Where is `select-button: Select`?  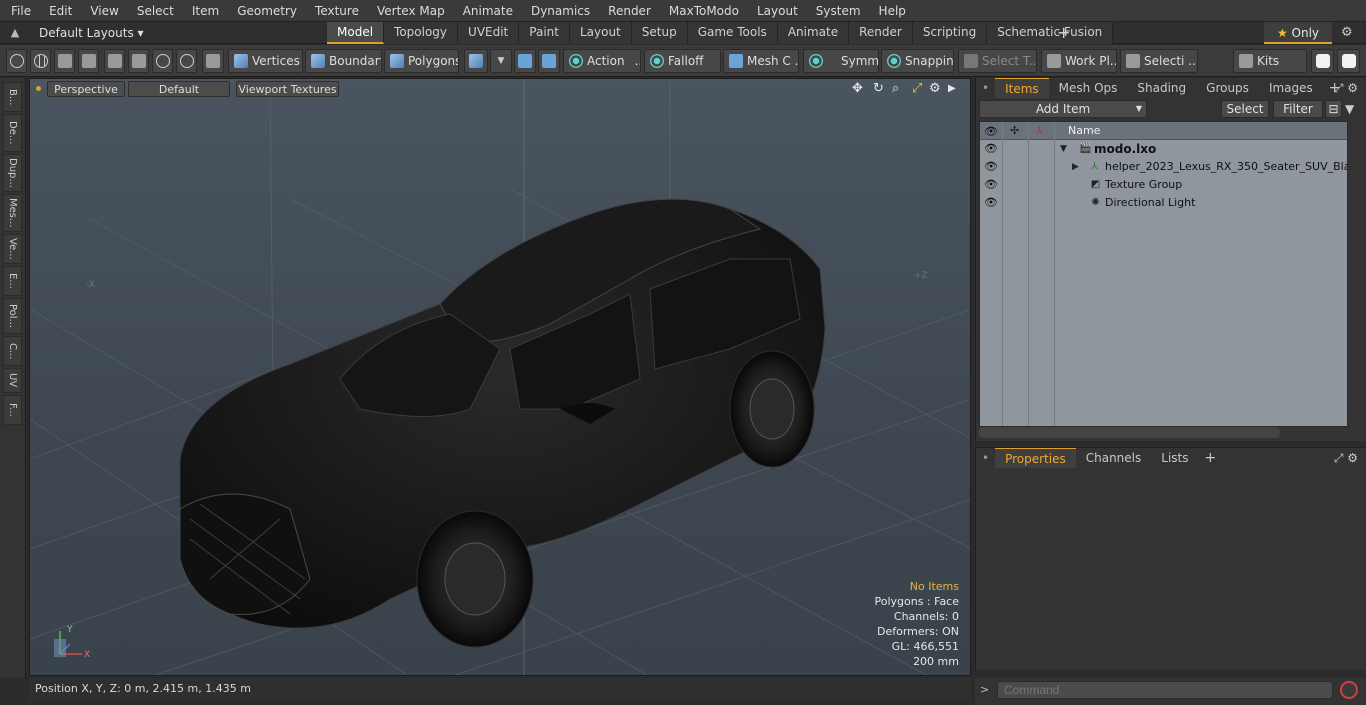 select-button: Select is located at coordinates (1245, 109).